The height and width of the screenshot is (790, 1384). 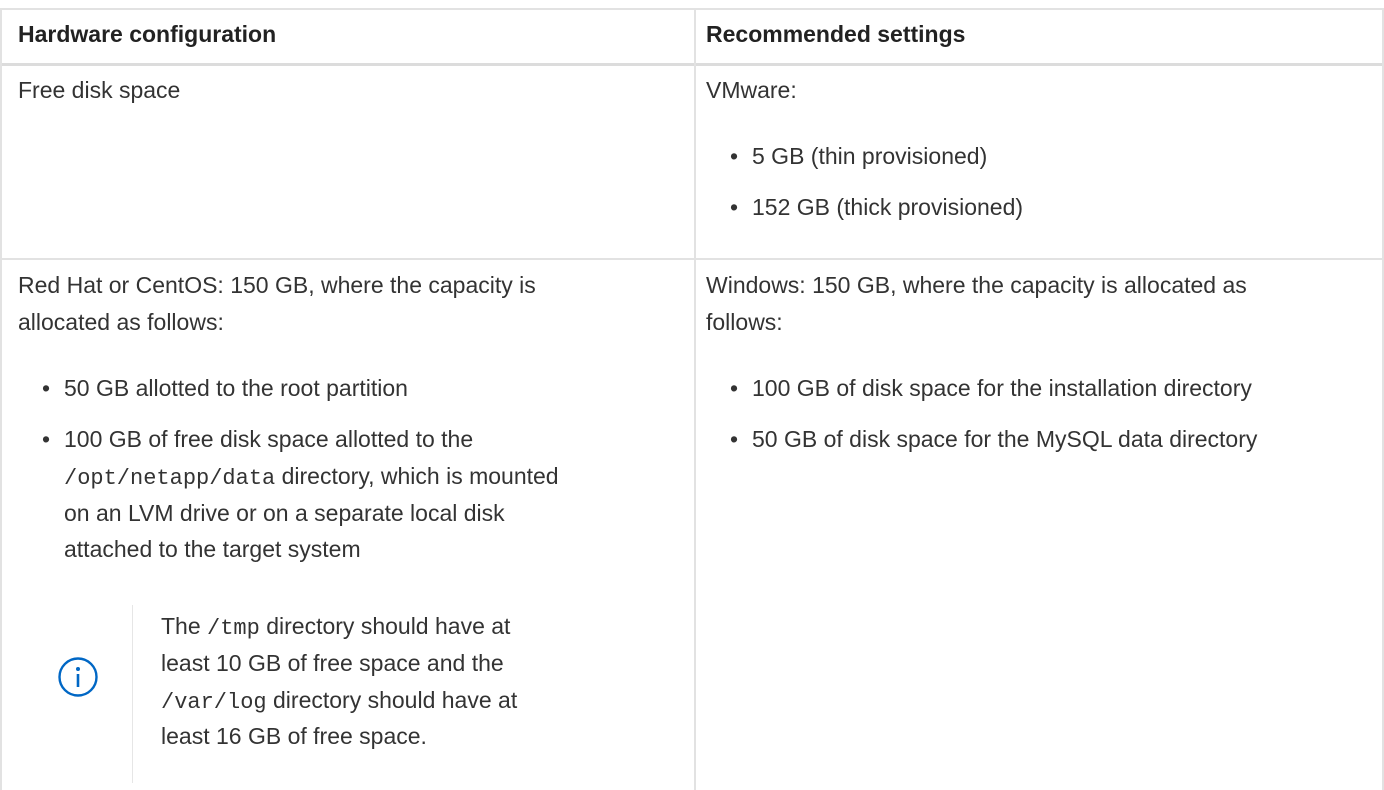 I want to click on row1-hardware-cell: Free disk space, so click(x=99, y=90).